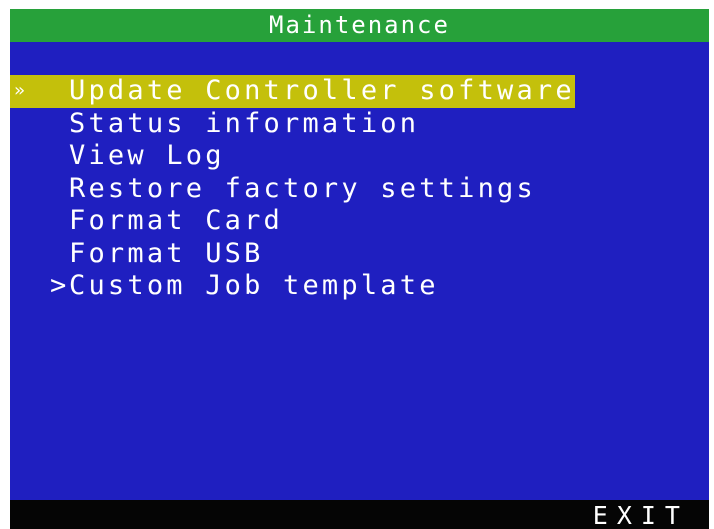  I want to click on exit-button: EXIT, so click(641, 514).